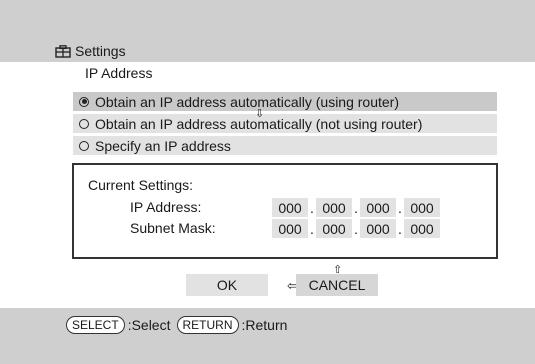  What do you see at coordinates (356, 207) in the screenshot?
I see `ip-address-value: 000 . 000 . 000 . 000` at bounding box center [356, 207].